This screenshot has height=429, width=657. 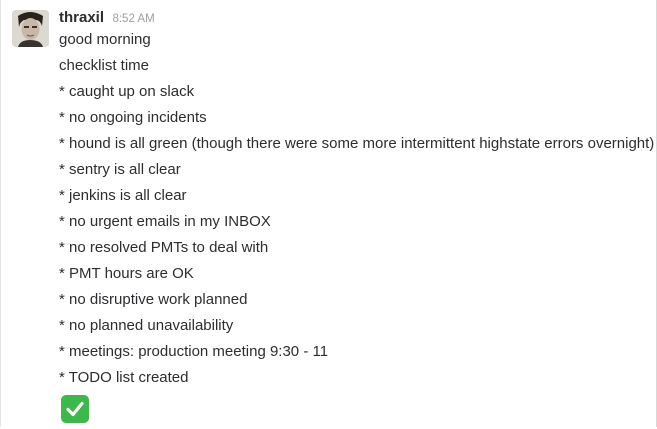 What do you see at coordinates (81, 17) in the screenshot?
I see `username-link: thraxil` at bounding box center [81, 17].